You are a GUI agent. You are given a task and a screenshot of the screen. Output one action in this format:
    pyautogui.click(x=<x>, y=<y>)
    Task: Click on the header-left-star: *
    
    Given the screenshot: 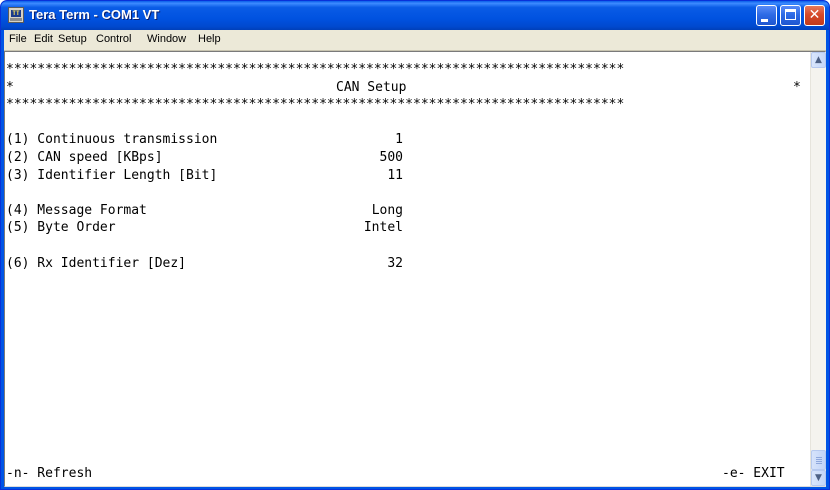 What is the action you would take?
    pyautogui.click(x=10, y=87)
    